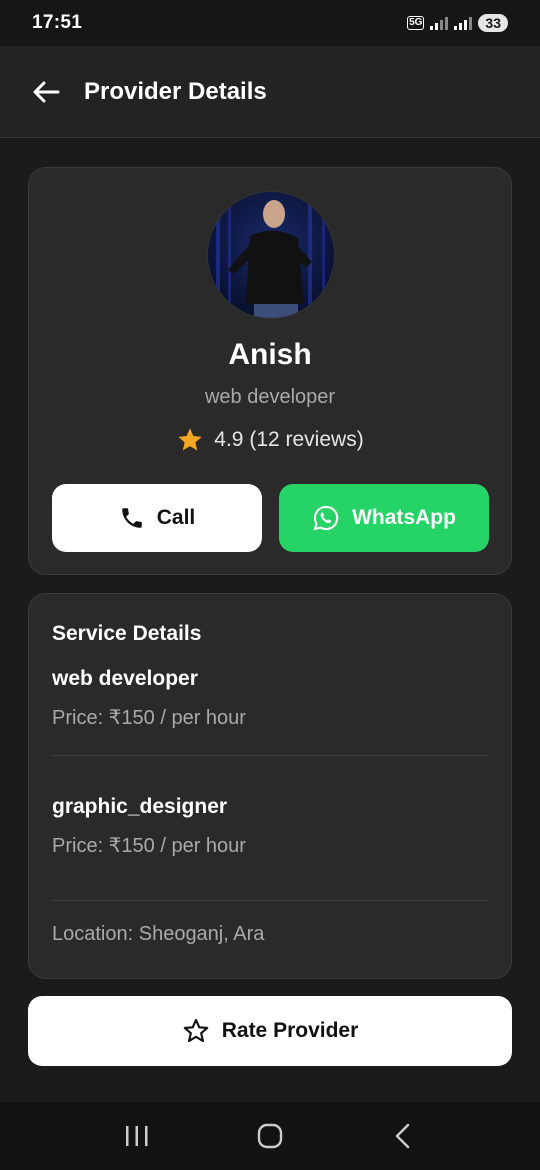  What do you see at coordinates (190, 439) in the screenshot?
I see `star-icon` at bounding box center [190, 439].